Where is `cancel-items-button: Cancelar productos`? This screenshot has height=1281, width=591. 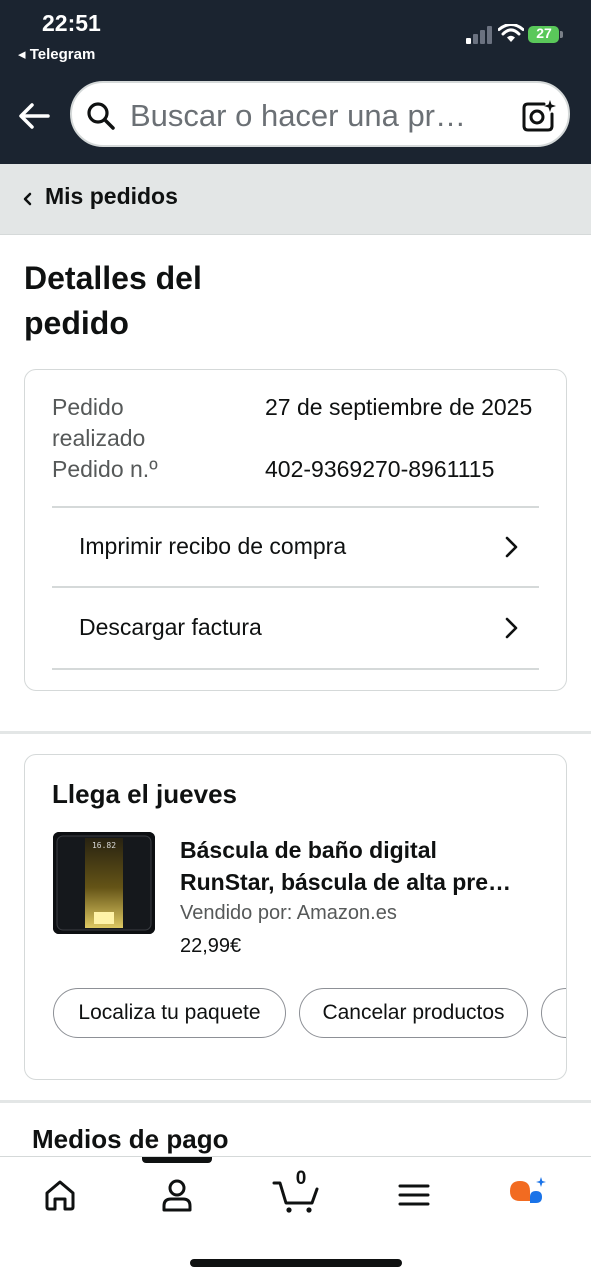 cancel-items-button: Cancelar productos is located at coordinates (413, 1013).